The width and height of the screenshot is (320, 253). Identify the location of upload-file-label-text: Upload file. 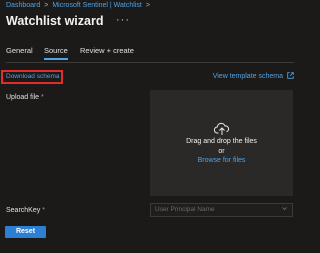
(23, 97).